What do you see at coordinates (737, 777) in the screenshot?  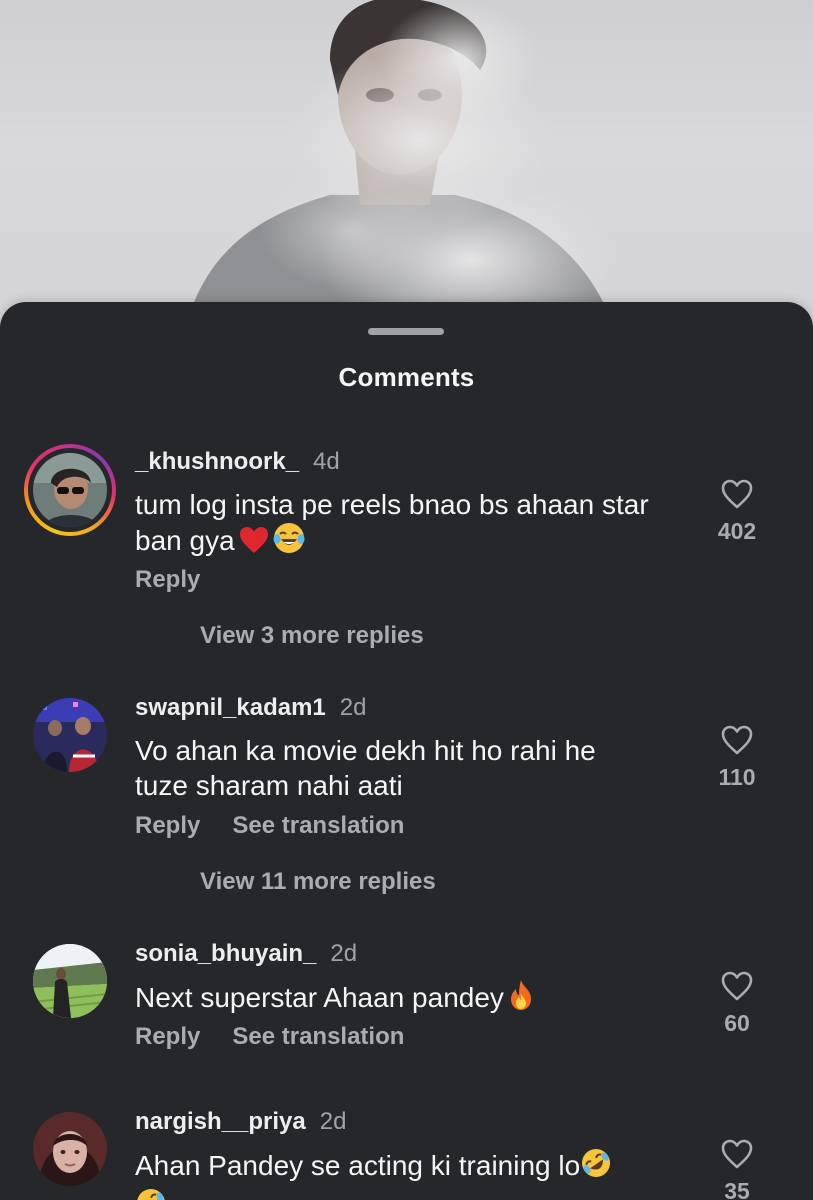 I see `like-count: 110` at bounding box center [737, 777].